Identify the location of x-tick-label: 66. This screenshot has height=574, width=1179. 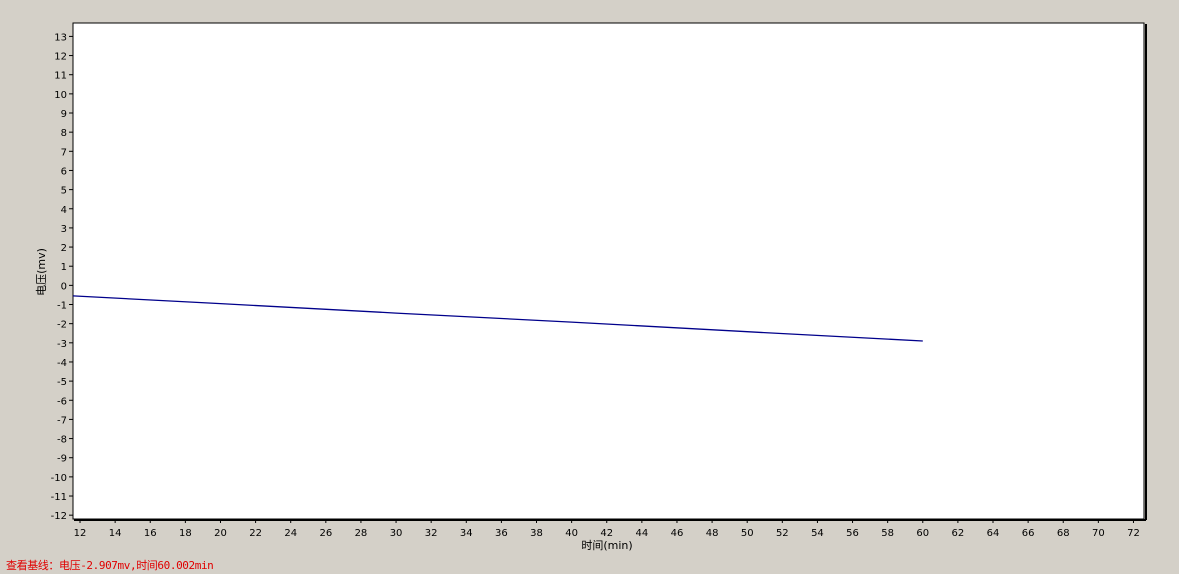
(1028, 533).